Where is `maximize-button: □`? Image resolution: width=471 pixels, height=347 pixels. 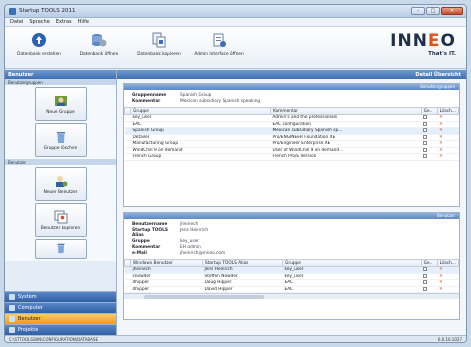 maximize-button: □ is located at coordinates (433, 11).